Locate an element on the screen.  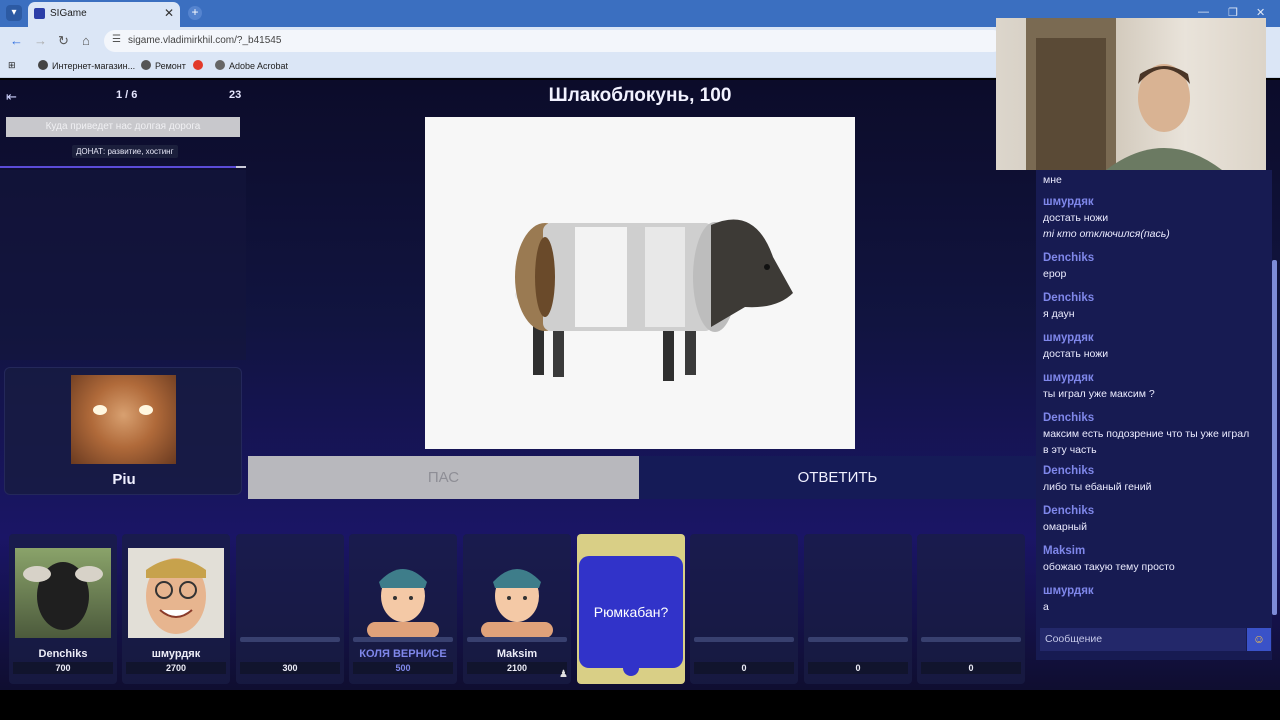
bookmark-item: Ремонт is located at coordinates (163, 65).